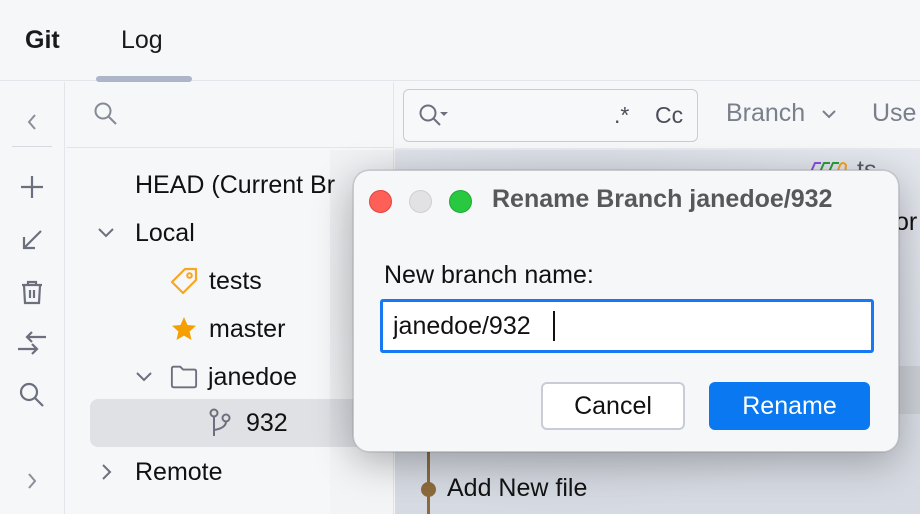 The image size is (920, 514). What do you see at coordinates (184, 281) in the screenshot?
I see `tag-icon` at bounding box center [184, 281].